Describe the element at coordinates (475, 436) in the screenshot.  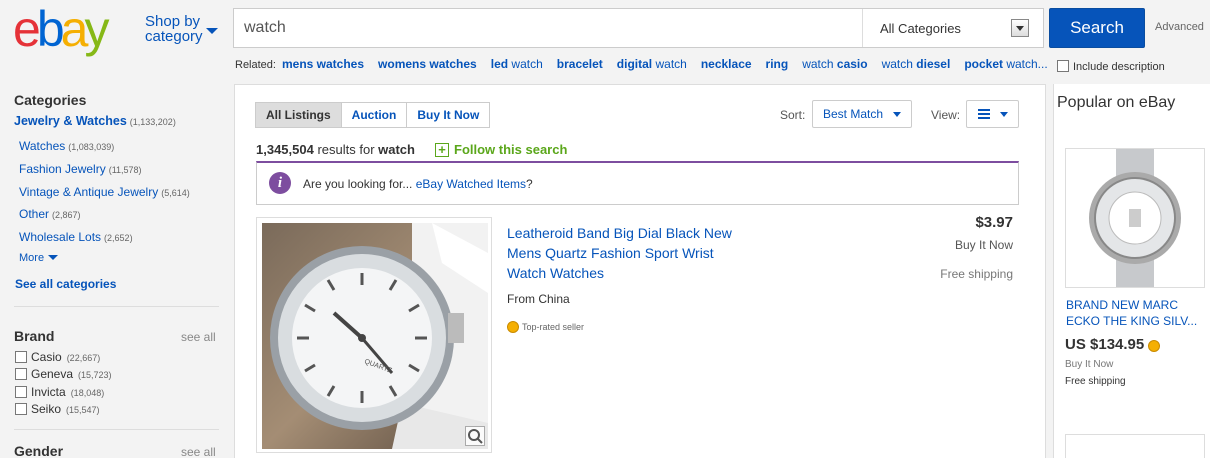
I see `zoom-icon` at that location.